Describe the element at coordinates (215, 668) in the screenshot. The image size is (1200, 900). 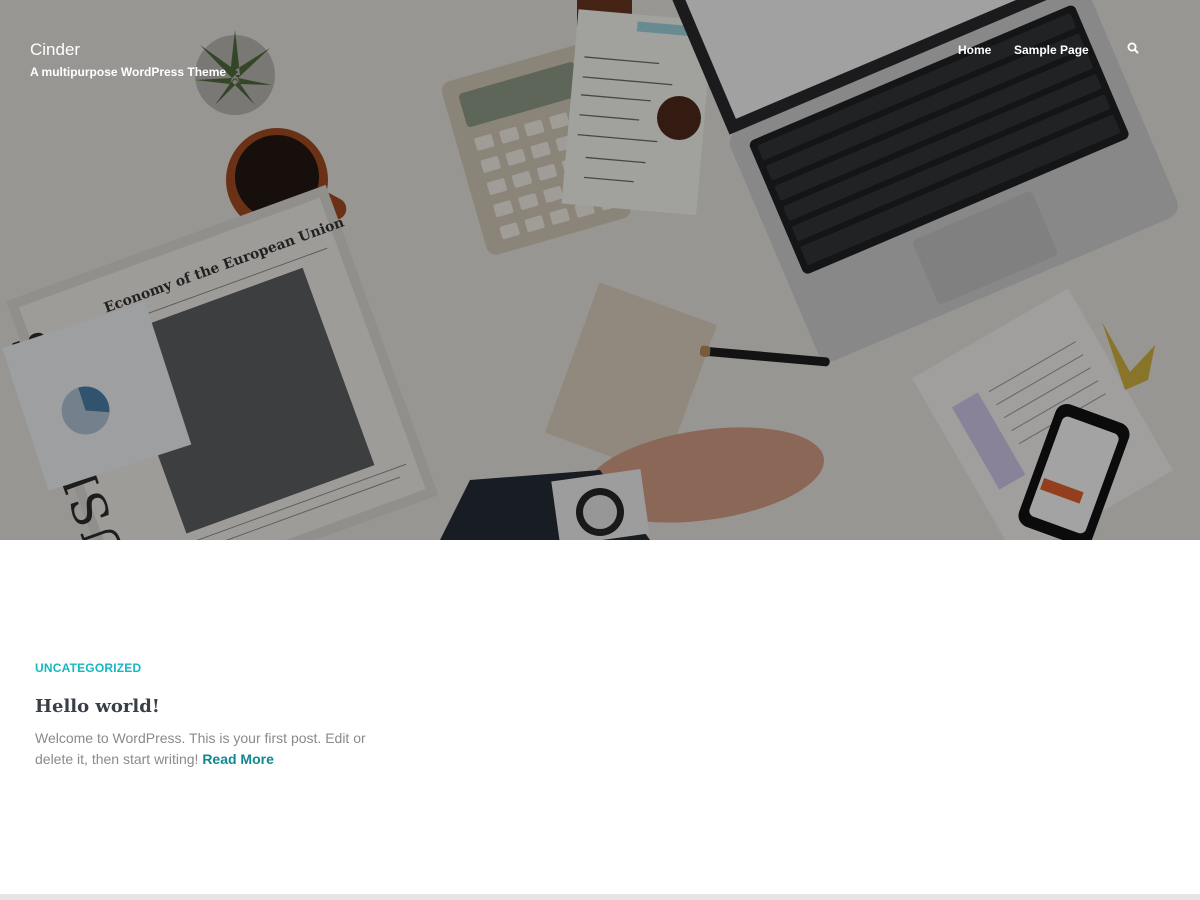
I see `post-category-link: UNCATEGORIZED` at that location.